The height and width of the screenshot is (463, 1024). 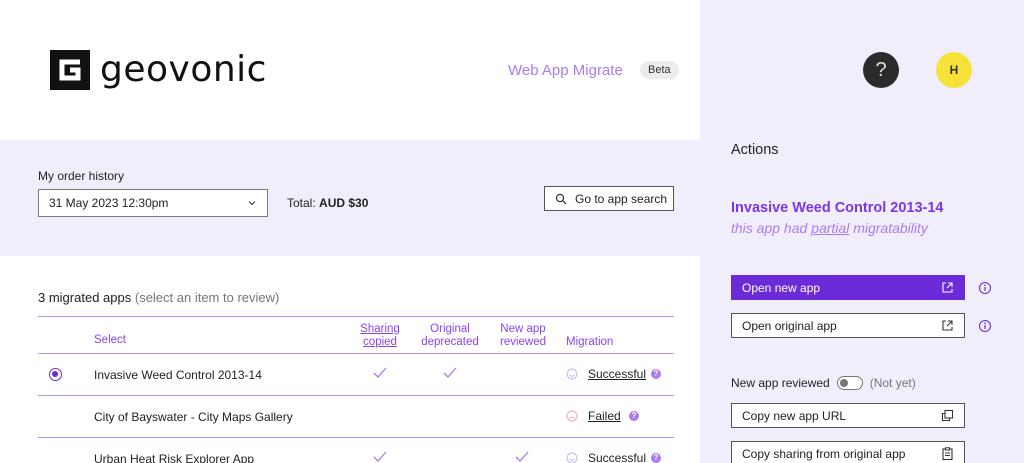 I want to click on col-migration: Migration, so click(x=590, y=342).